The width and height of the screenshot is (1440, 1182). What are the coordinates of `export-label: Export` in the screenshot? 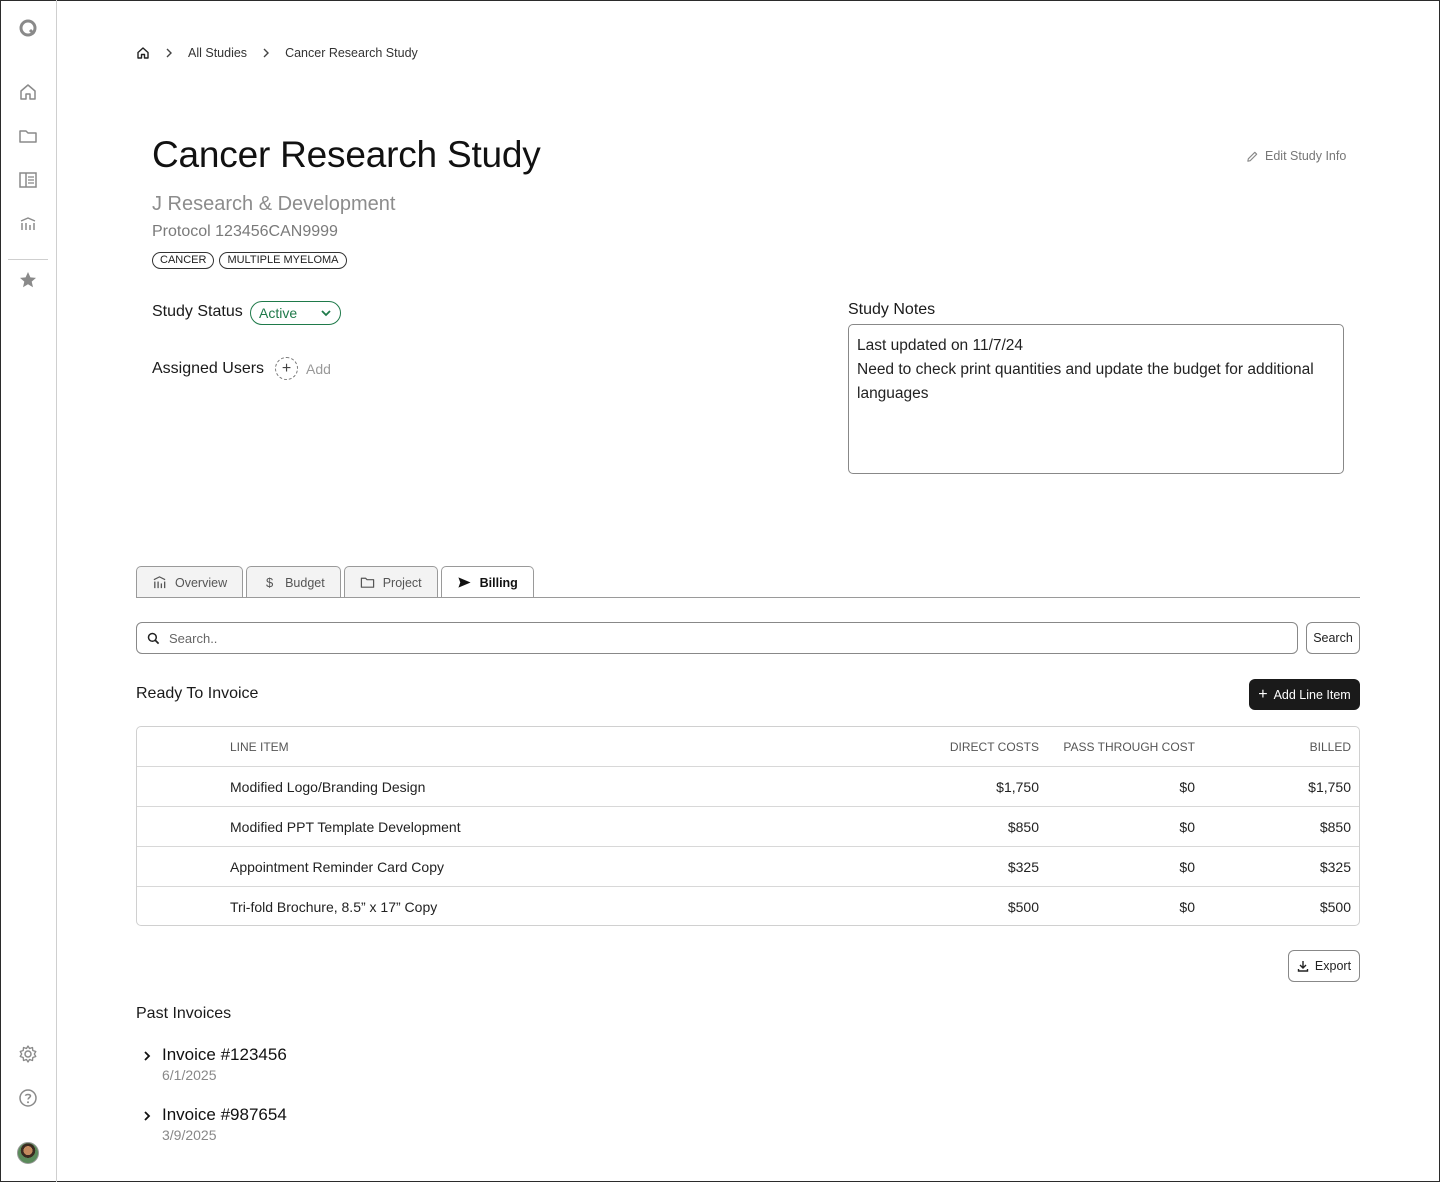 It's located at (1333, 966).